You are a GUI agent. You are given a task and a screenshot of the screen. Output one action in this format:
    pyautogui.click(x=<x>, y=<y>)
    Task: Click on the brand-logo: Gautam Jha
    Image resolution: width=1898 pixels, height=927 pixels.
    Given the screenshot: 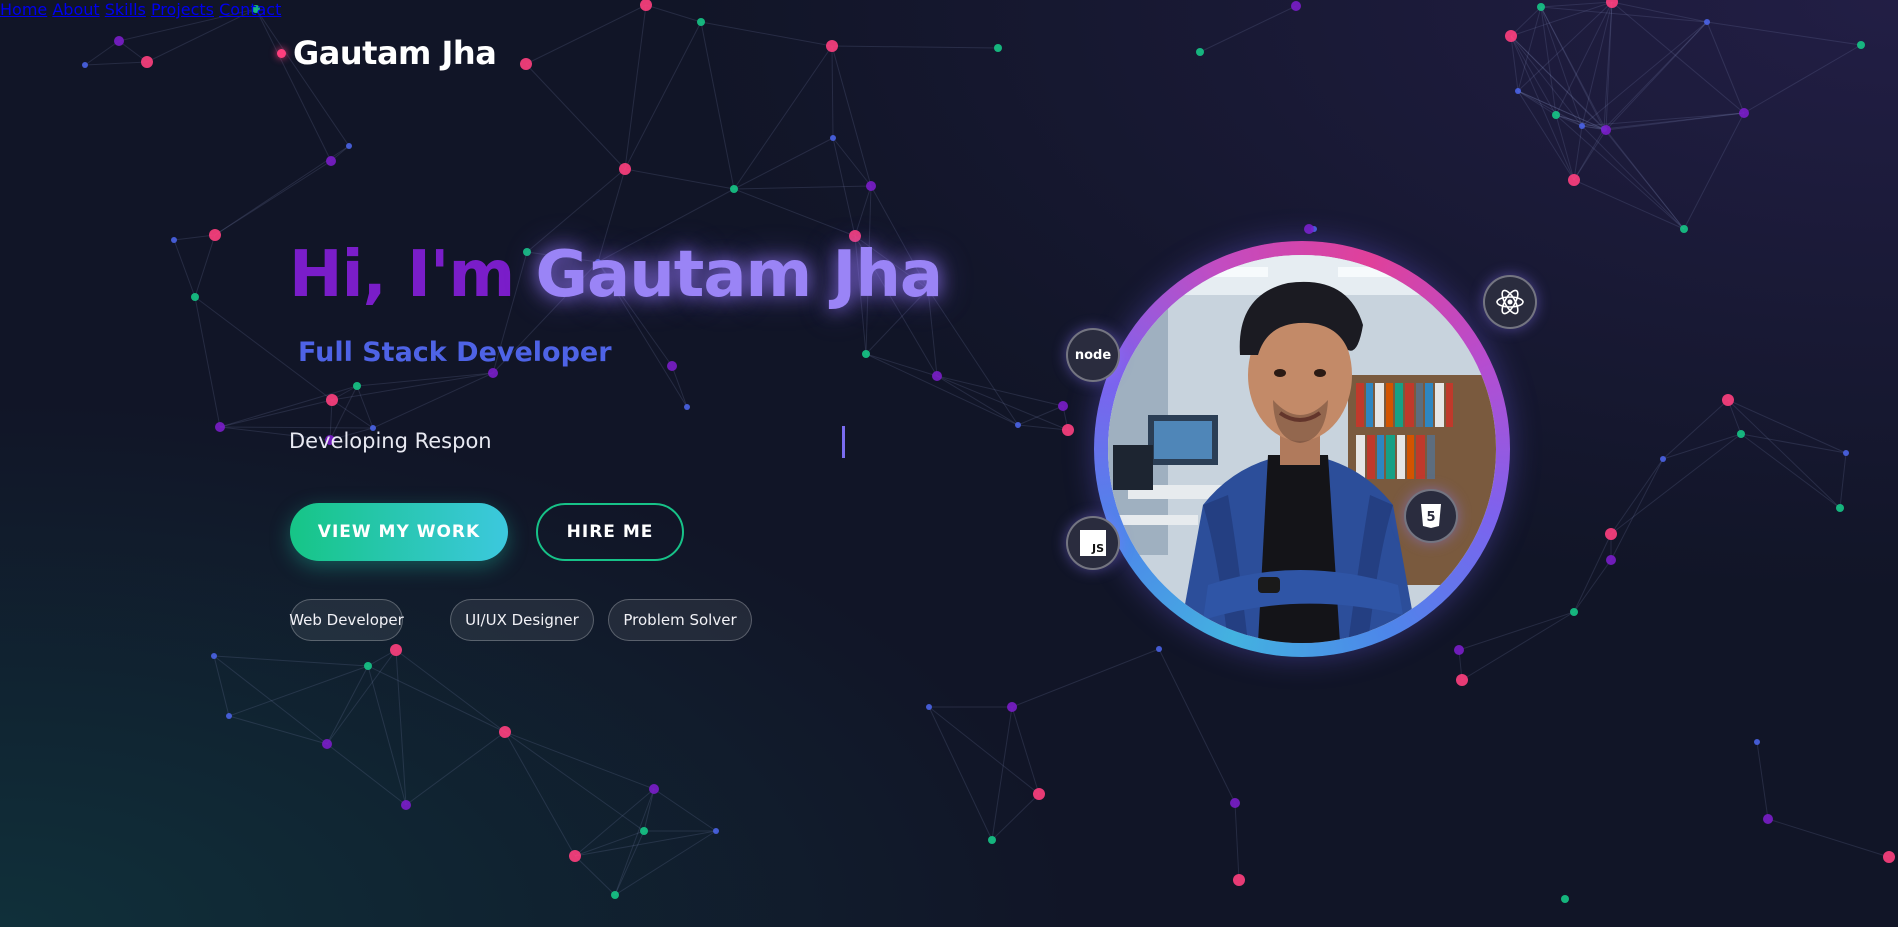 What is the action you would take?
    pyautogui.click(x=387, y=53)
    